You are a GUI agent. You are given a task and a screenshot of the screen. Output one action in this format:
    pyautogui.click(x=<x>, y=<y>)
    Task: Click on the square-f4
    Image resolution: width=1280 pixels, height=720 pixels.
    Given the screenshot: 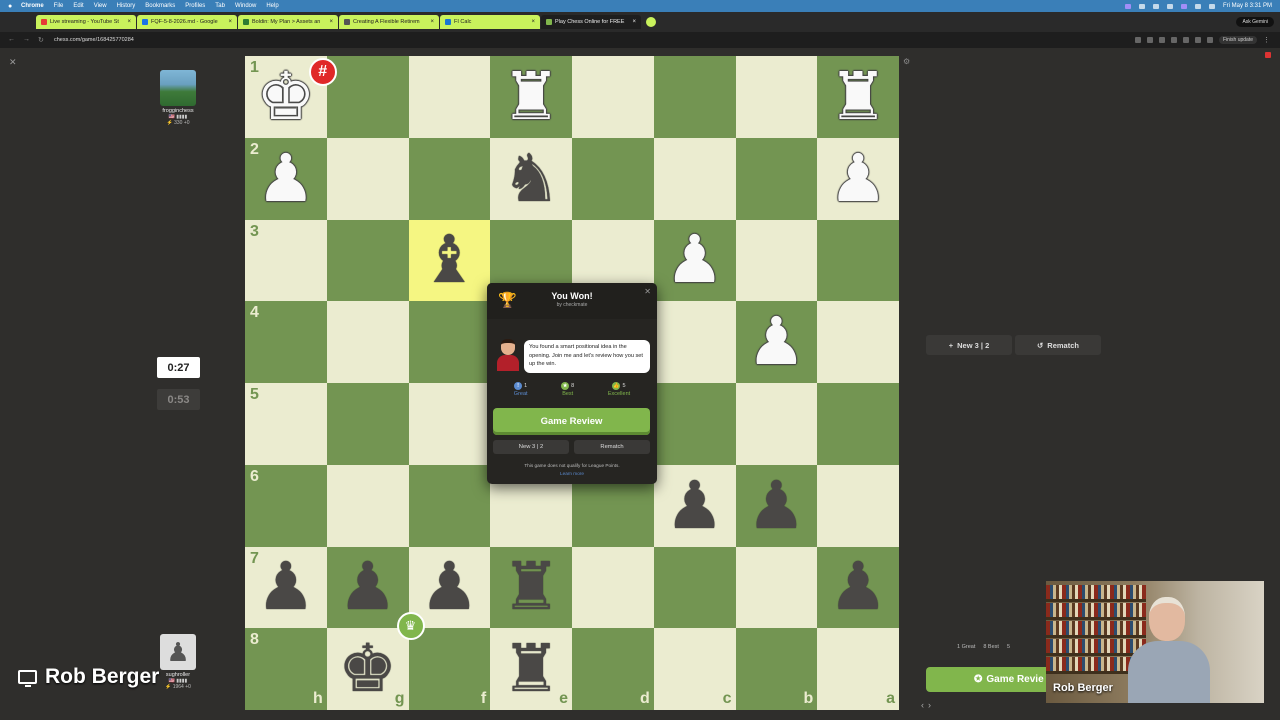 What is the action you would take?
    pyautogui.click(x=449, y=342)
    